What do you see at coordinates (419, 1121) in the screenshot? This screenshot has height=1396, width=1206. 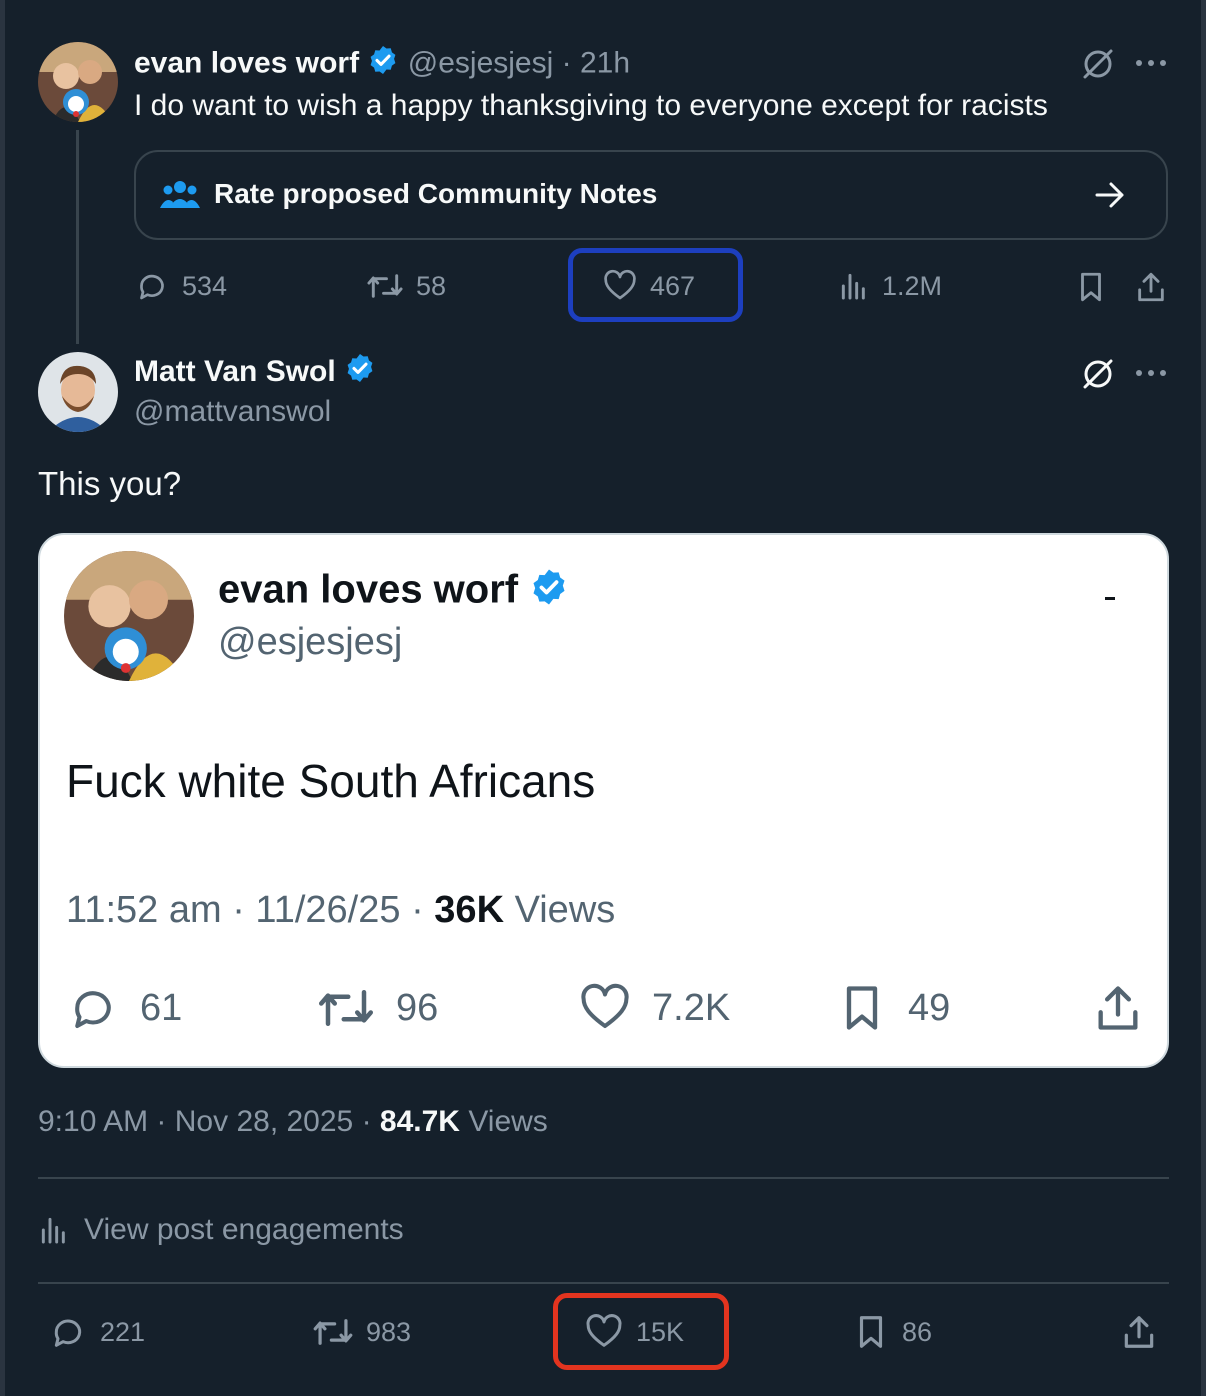 I see `tweet2-views-count: 84.7K` at bounding box center [419, 1121].